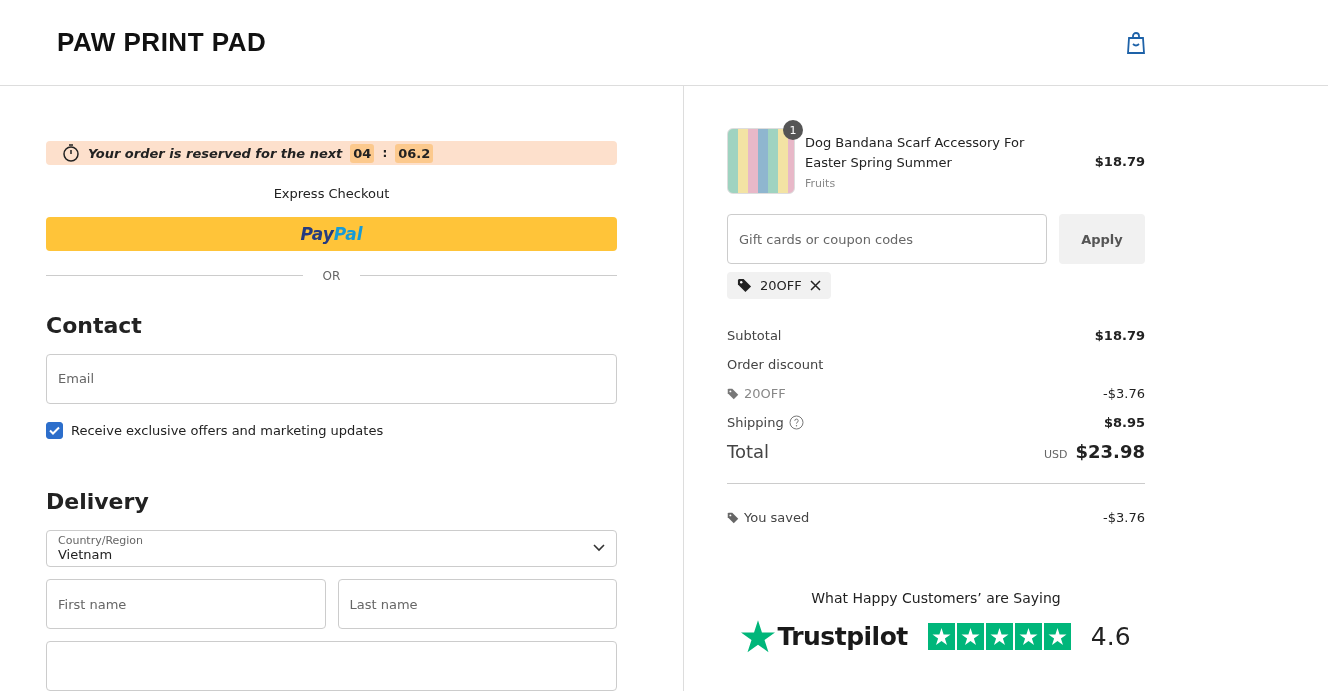 This screenshot has width=1328, height=692. I want to click on product-name: Dog Bandana Scarf Accessory For Easter Spring Summer, so click(915, 152).